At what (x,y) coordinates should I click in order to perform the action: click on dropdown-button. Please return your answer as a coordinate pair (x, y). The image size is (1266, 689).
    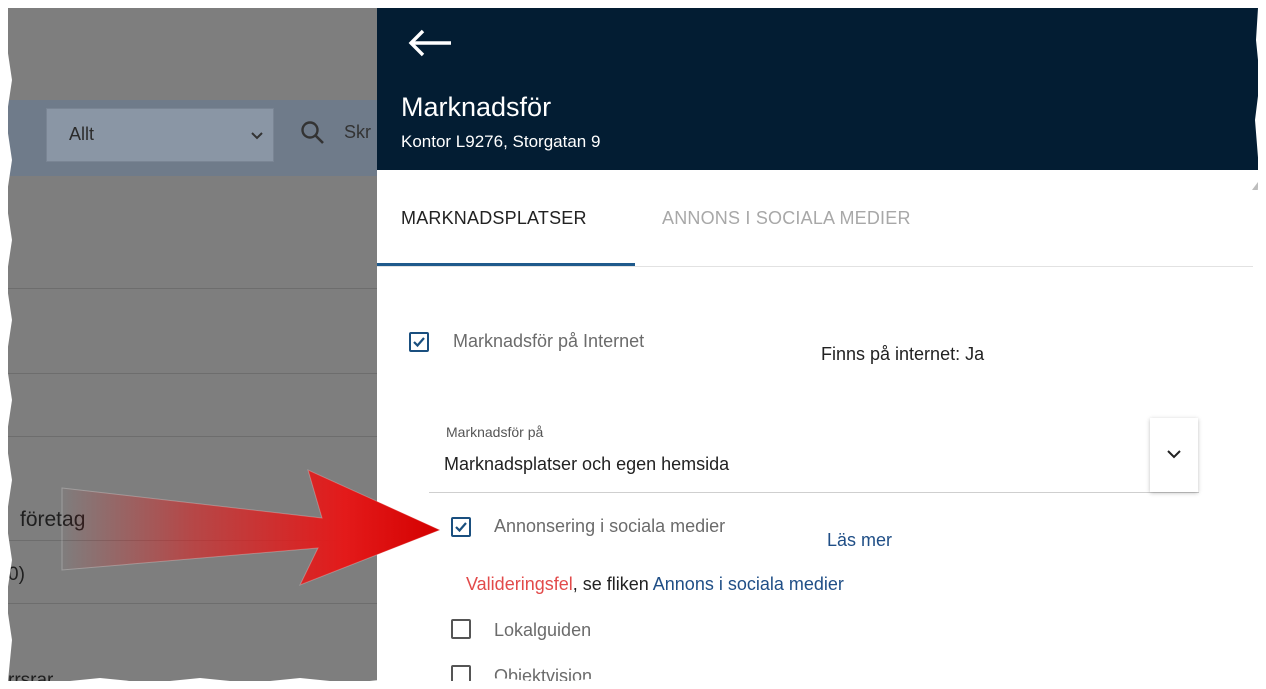
    Looking at the image, I should click on (1174, 455).